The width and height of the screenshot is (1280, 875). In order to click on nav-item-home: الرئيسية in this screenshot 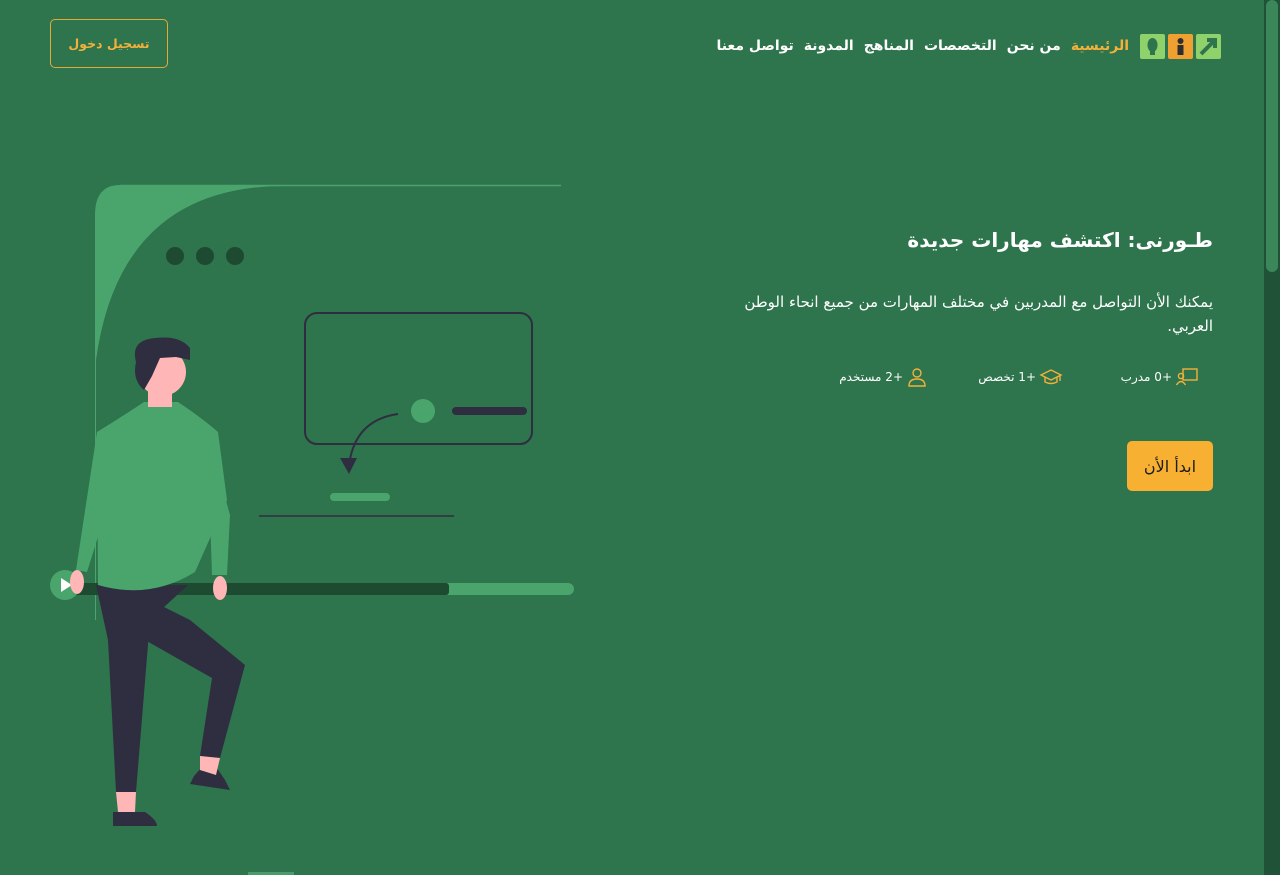, I will do `click(1100, 46)`.